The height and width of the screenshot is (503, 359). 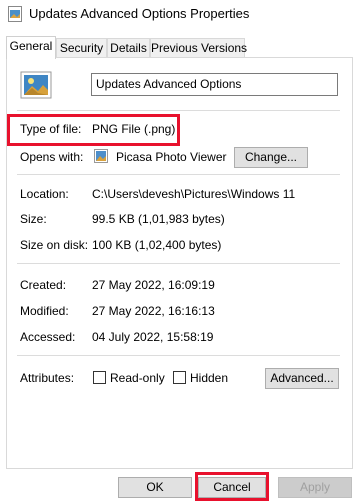 What do you see at coordinates (214, 84) in the screenshot?
I see `file-name-field: Updates Advanced Options` at bounding box center [214, 84].